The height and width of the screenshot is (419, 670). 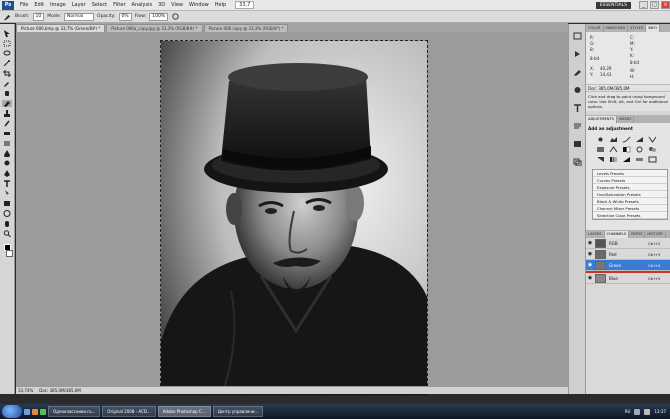 What do you see at coordinates (652, 149) in the screenshot?
I see `channel-mixer-icon` at bounding box center [652, 149].